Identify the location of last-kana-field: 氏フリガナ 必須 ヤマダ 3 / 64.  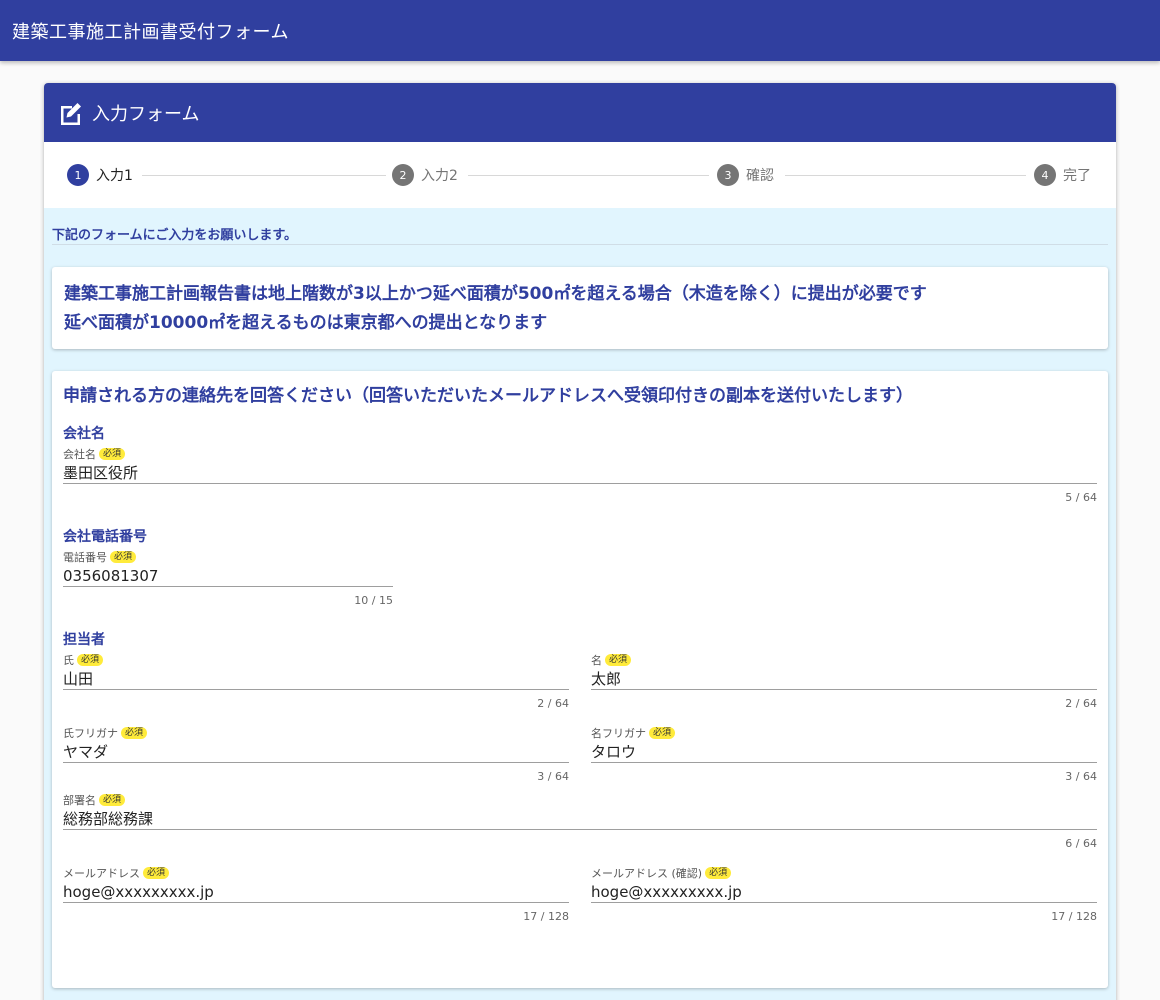
(316, 754).